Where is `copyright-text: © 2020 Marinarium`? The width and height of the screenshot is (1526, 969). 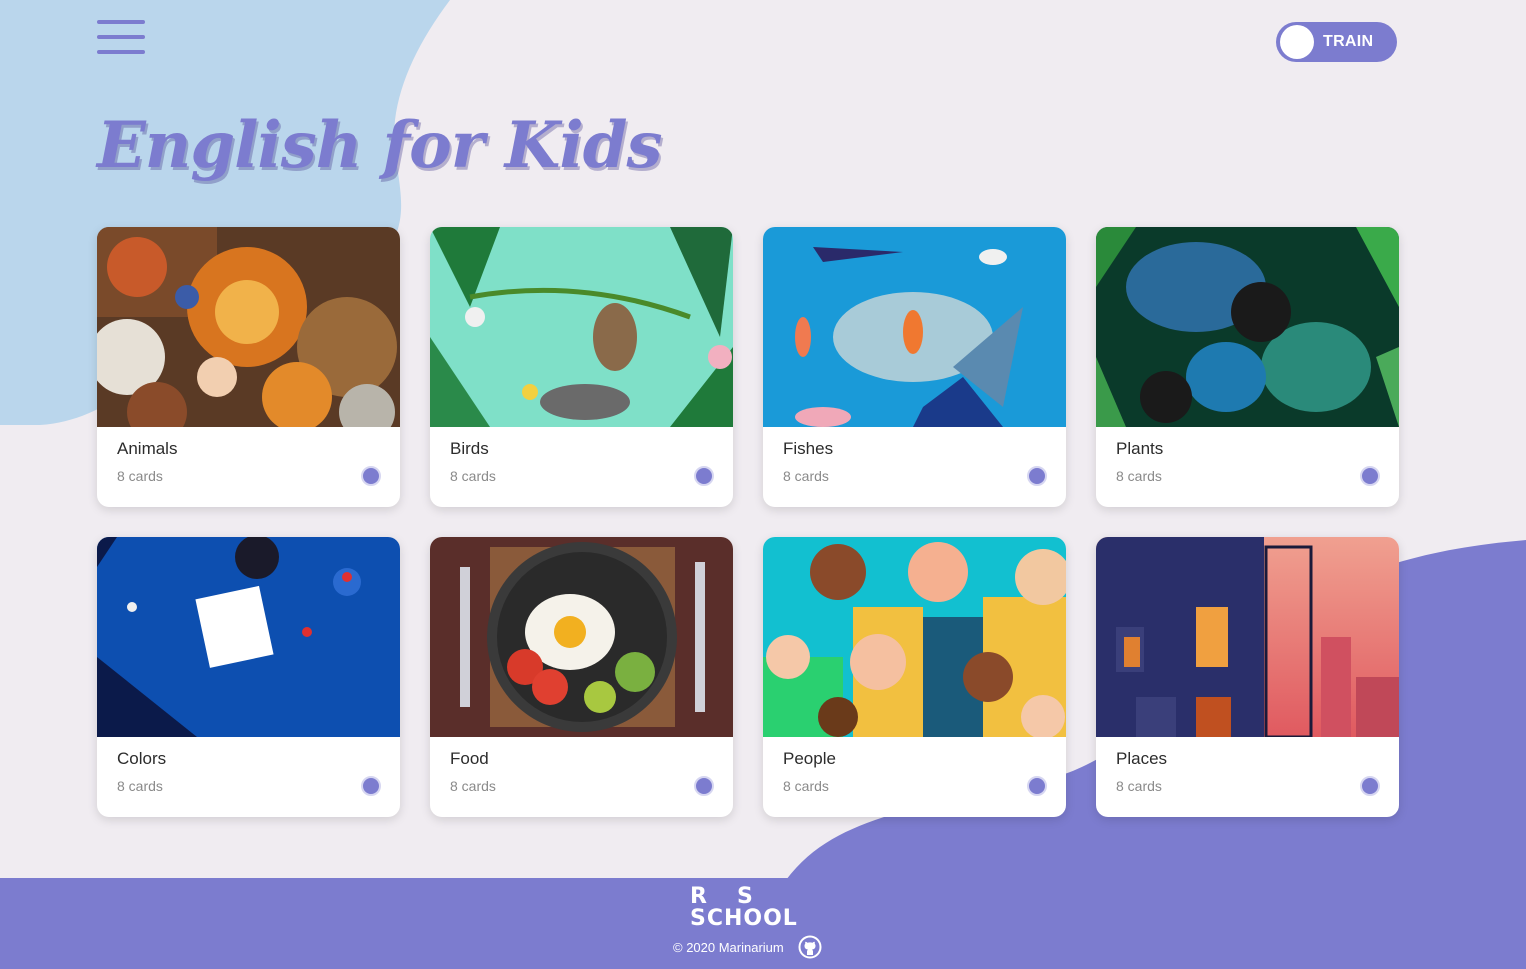 copyright-text: © 2020 Marinarium is located at coordinates (728, 947).